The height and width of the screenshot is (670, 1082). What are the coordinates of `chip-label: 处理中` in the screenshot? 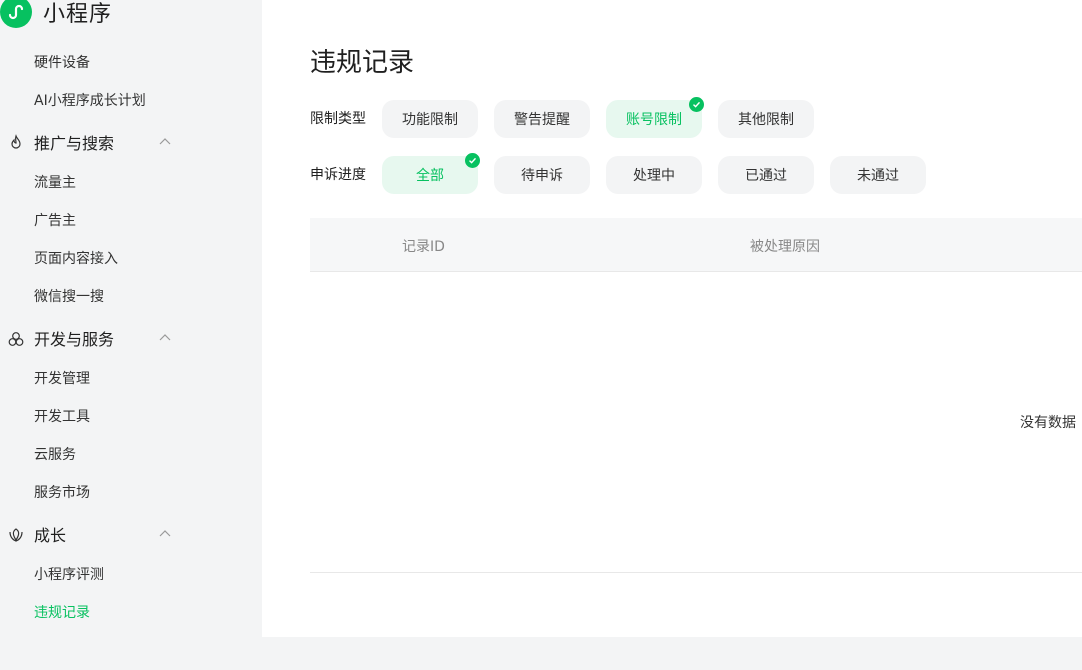 It's located at (654, 176).